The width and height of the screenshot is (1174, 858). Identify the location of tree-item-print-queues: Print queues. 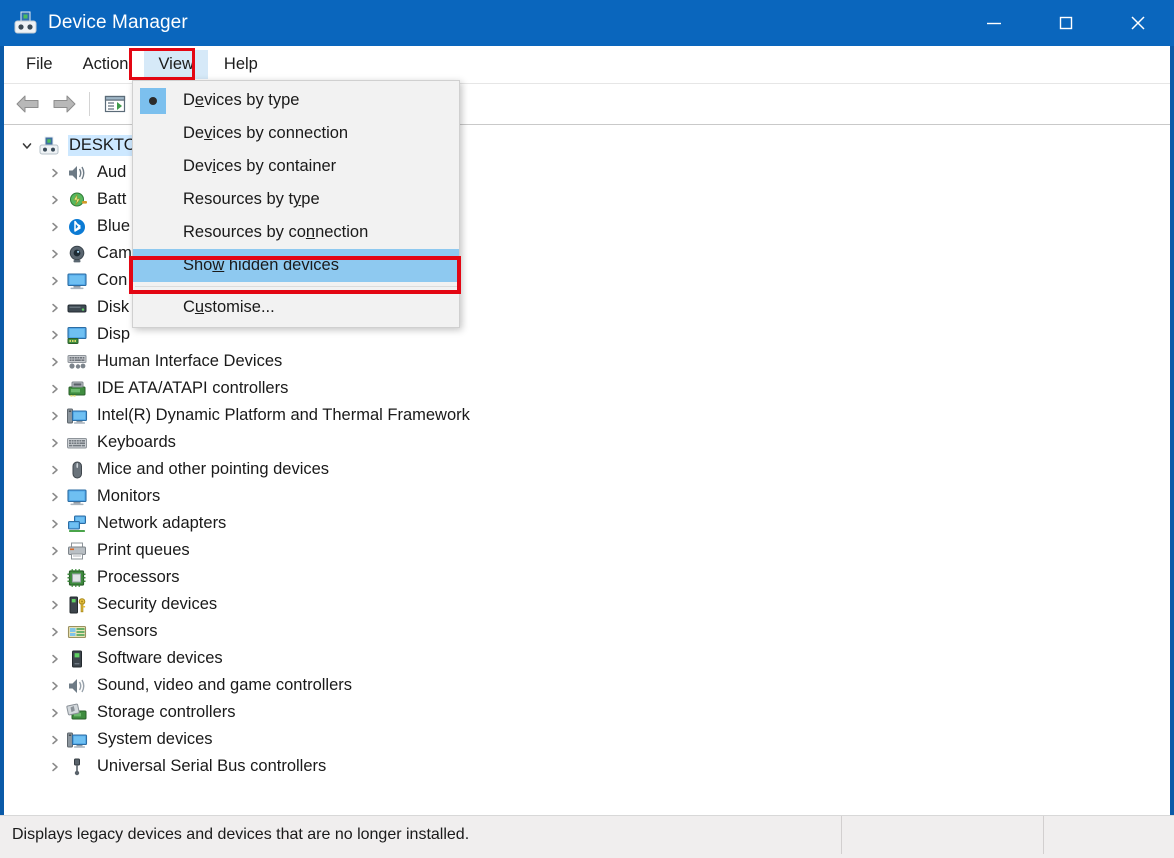
(592, 550).